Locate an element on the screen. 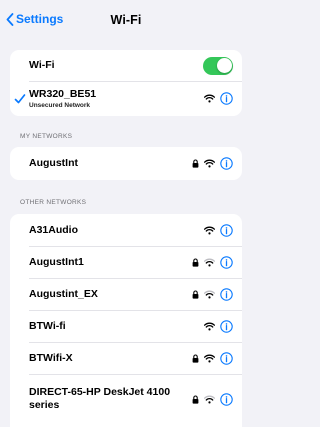  network-row: AugustInt1 is located at coordinates (126, 262).